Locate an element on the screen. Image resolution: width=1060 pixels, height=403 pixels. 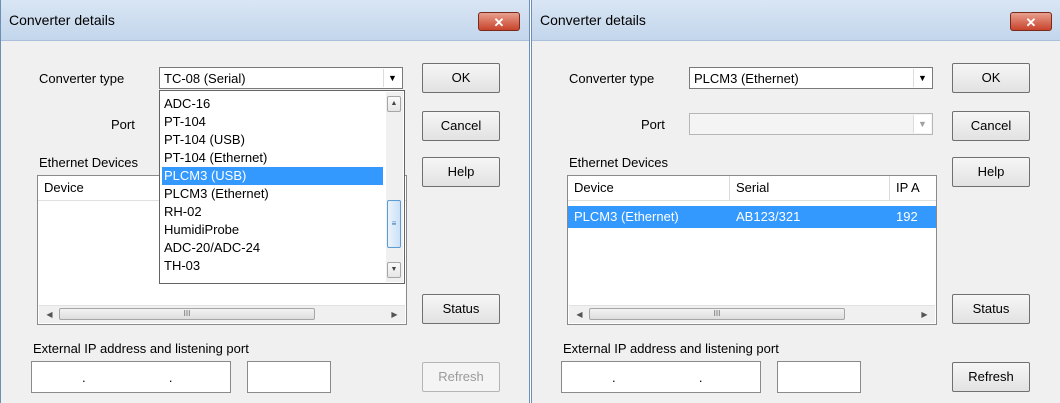
converter-type-value: PLCM3 (Ethernet) is located at coordinates (746, 78).